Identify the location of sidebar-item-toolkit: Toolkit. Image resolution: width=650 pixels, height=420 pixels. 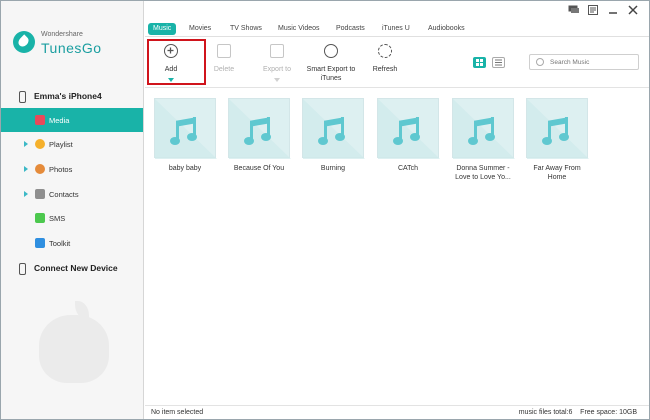
(72, 243).